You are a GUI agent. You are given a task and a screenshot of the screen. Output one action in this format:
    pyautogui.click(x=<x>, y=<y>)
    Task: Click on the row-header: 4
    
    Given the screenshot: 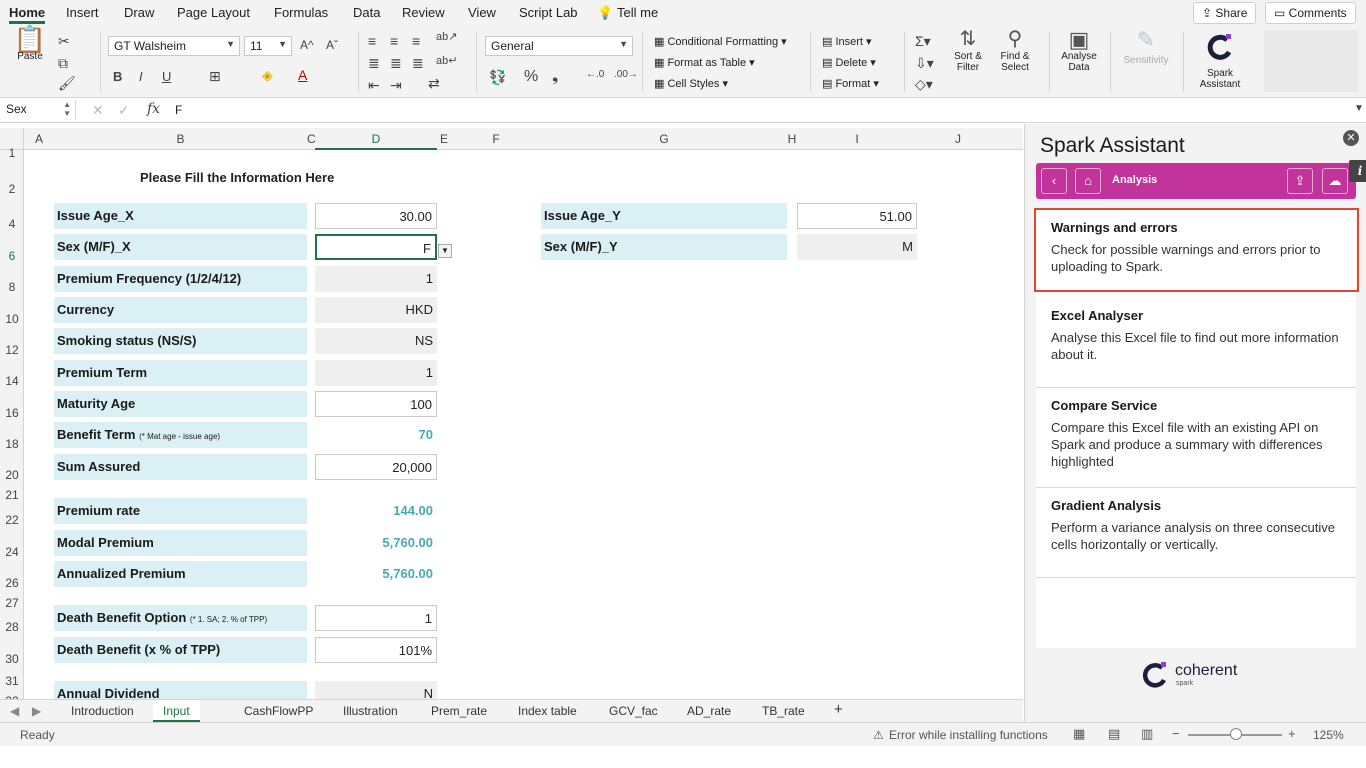 What is the action you would take?
    pyautogui.click(x=12, y=224)
    